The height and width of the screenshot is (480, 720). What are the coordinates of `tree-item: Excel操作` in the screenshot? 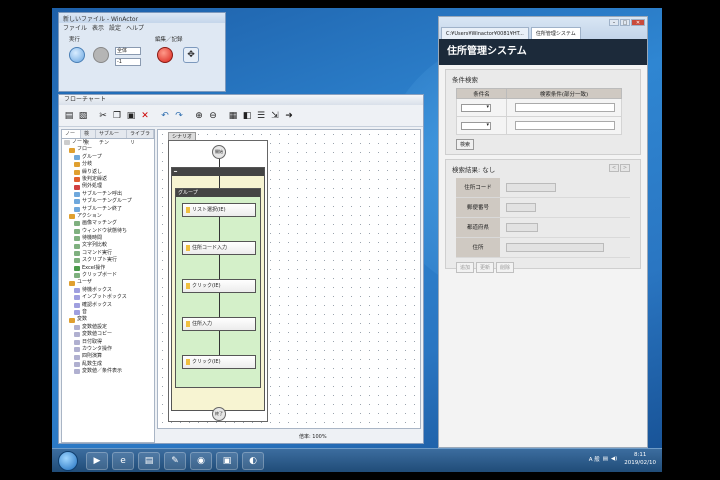 It's located at (108, 268).